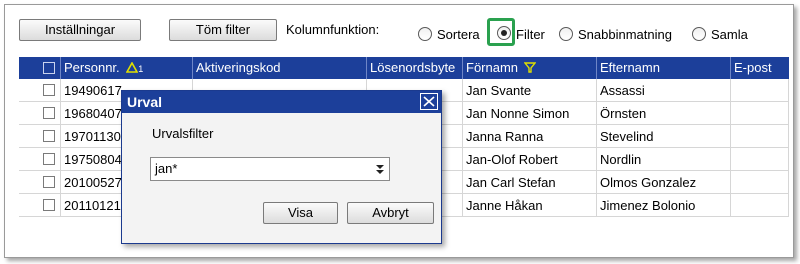 The width and height of the screenshot is (800, 264). I want to click on dialog-close-button, so click(429, 101).